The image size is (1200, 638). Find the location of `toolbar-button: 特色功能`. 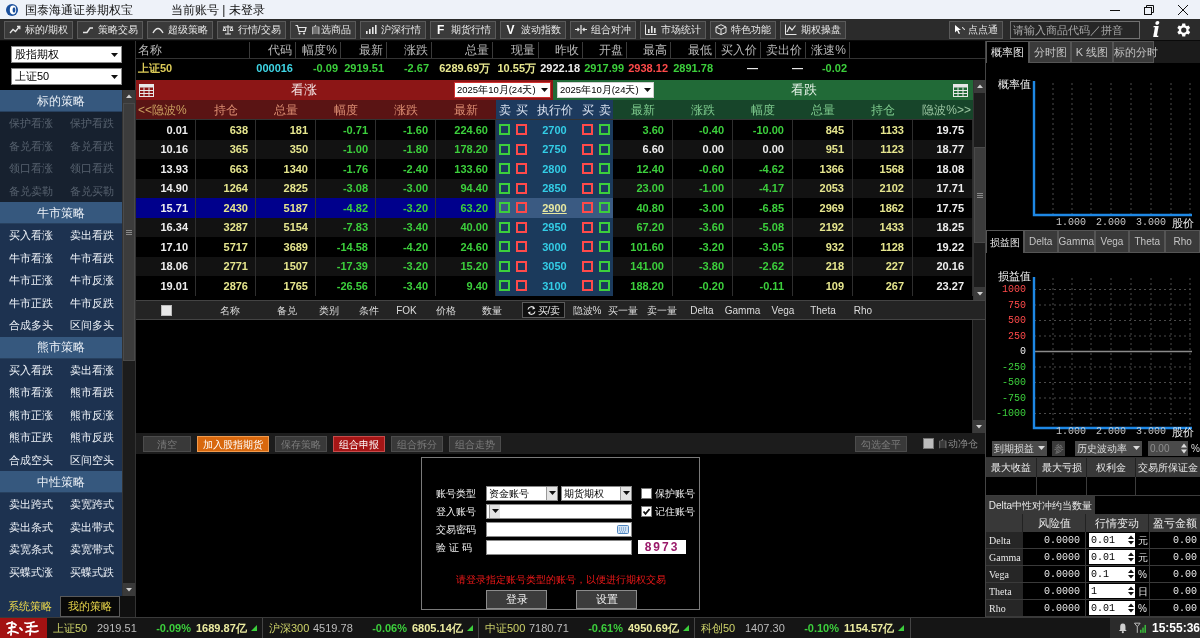

toolbar-button: 特色功能 is located at coordinates (742, 29).